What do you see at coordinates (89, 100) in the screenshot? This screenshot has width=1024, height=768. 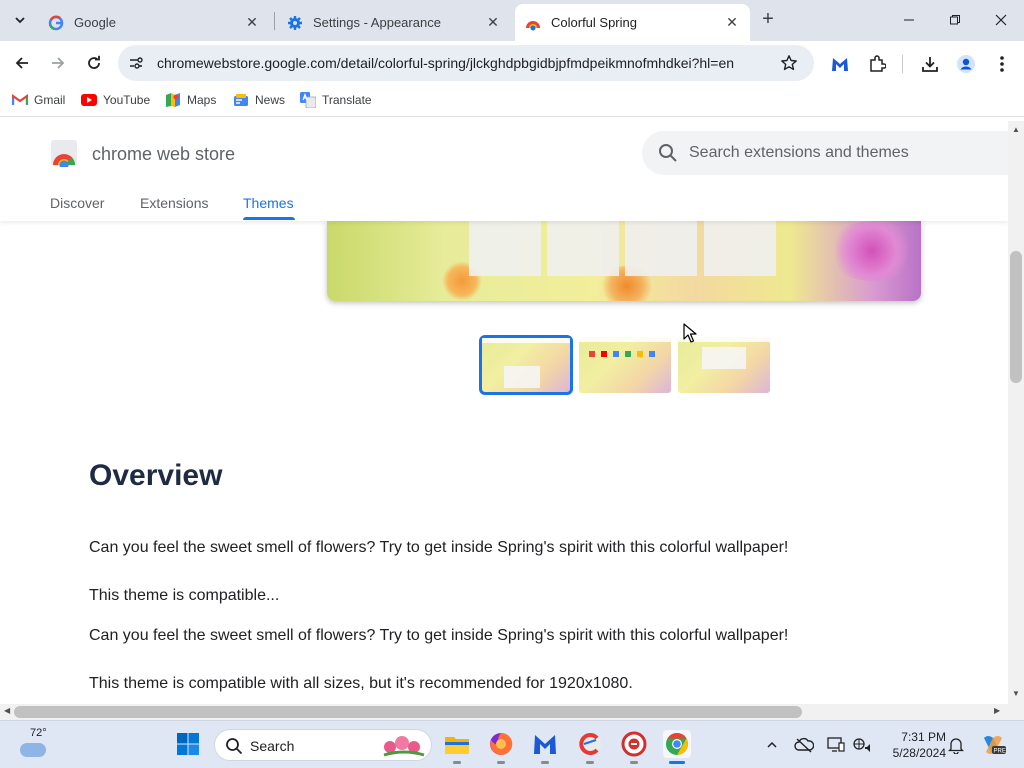 I see `youtube-icon` at bounding box center [89, 100].